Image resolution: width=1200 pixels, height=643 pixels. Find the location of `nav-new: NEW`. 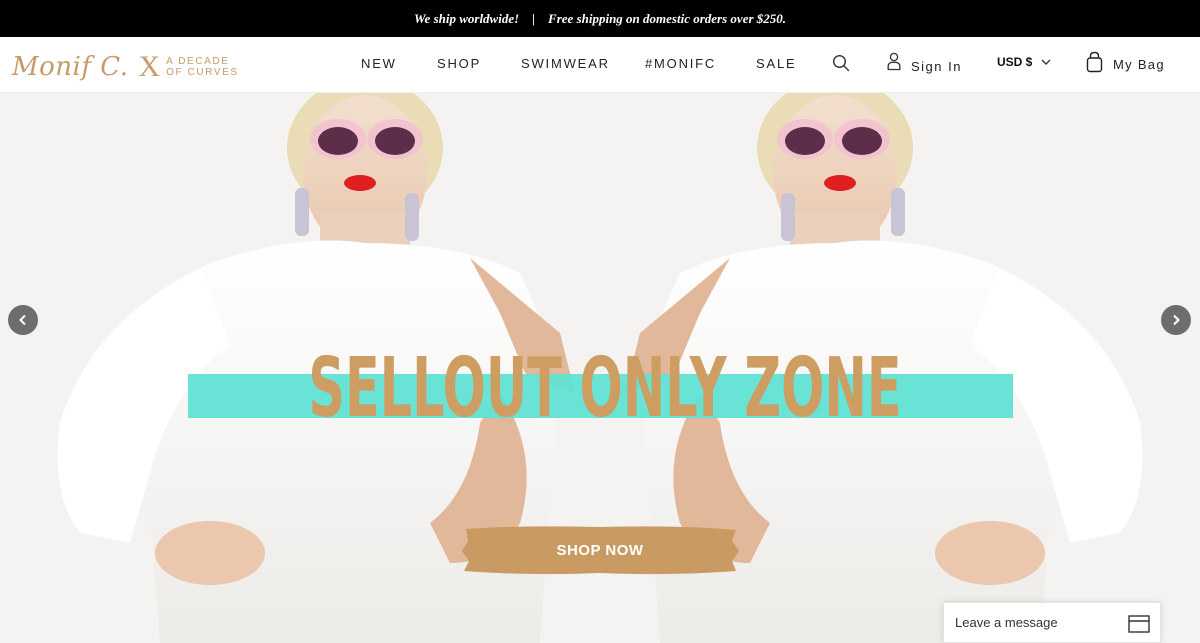

nav-new: NEW is located at coordinates (379, 63).